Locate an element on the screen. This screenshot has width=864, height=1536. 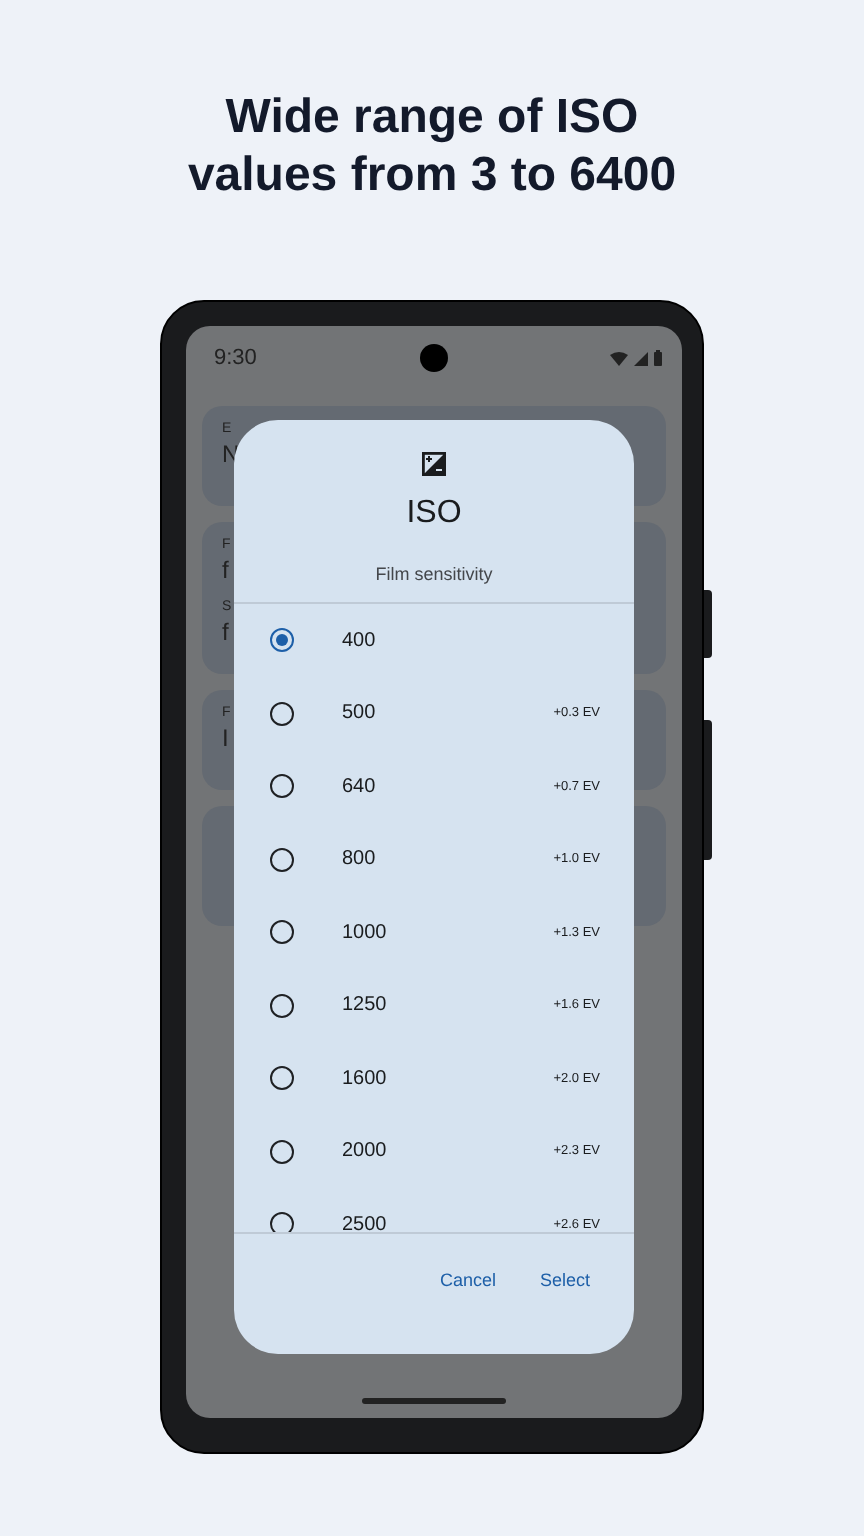
setting-value: I is located at coordinates (225, 738).